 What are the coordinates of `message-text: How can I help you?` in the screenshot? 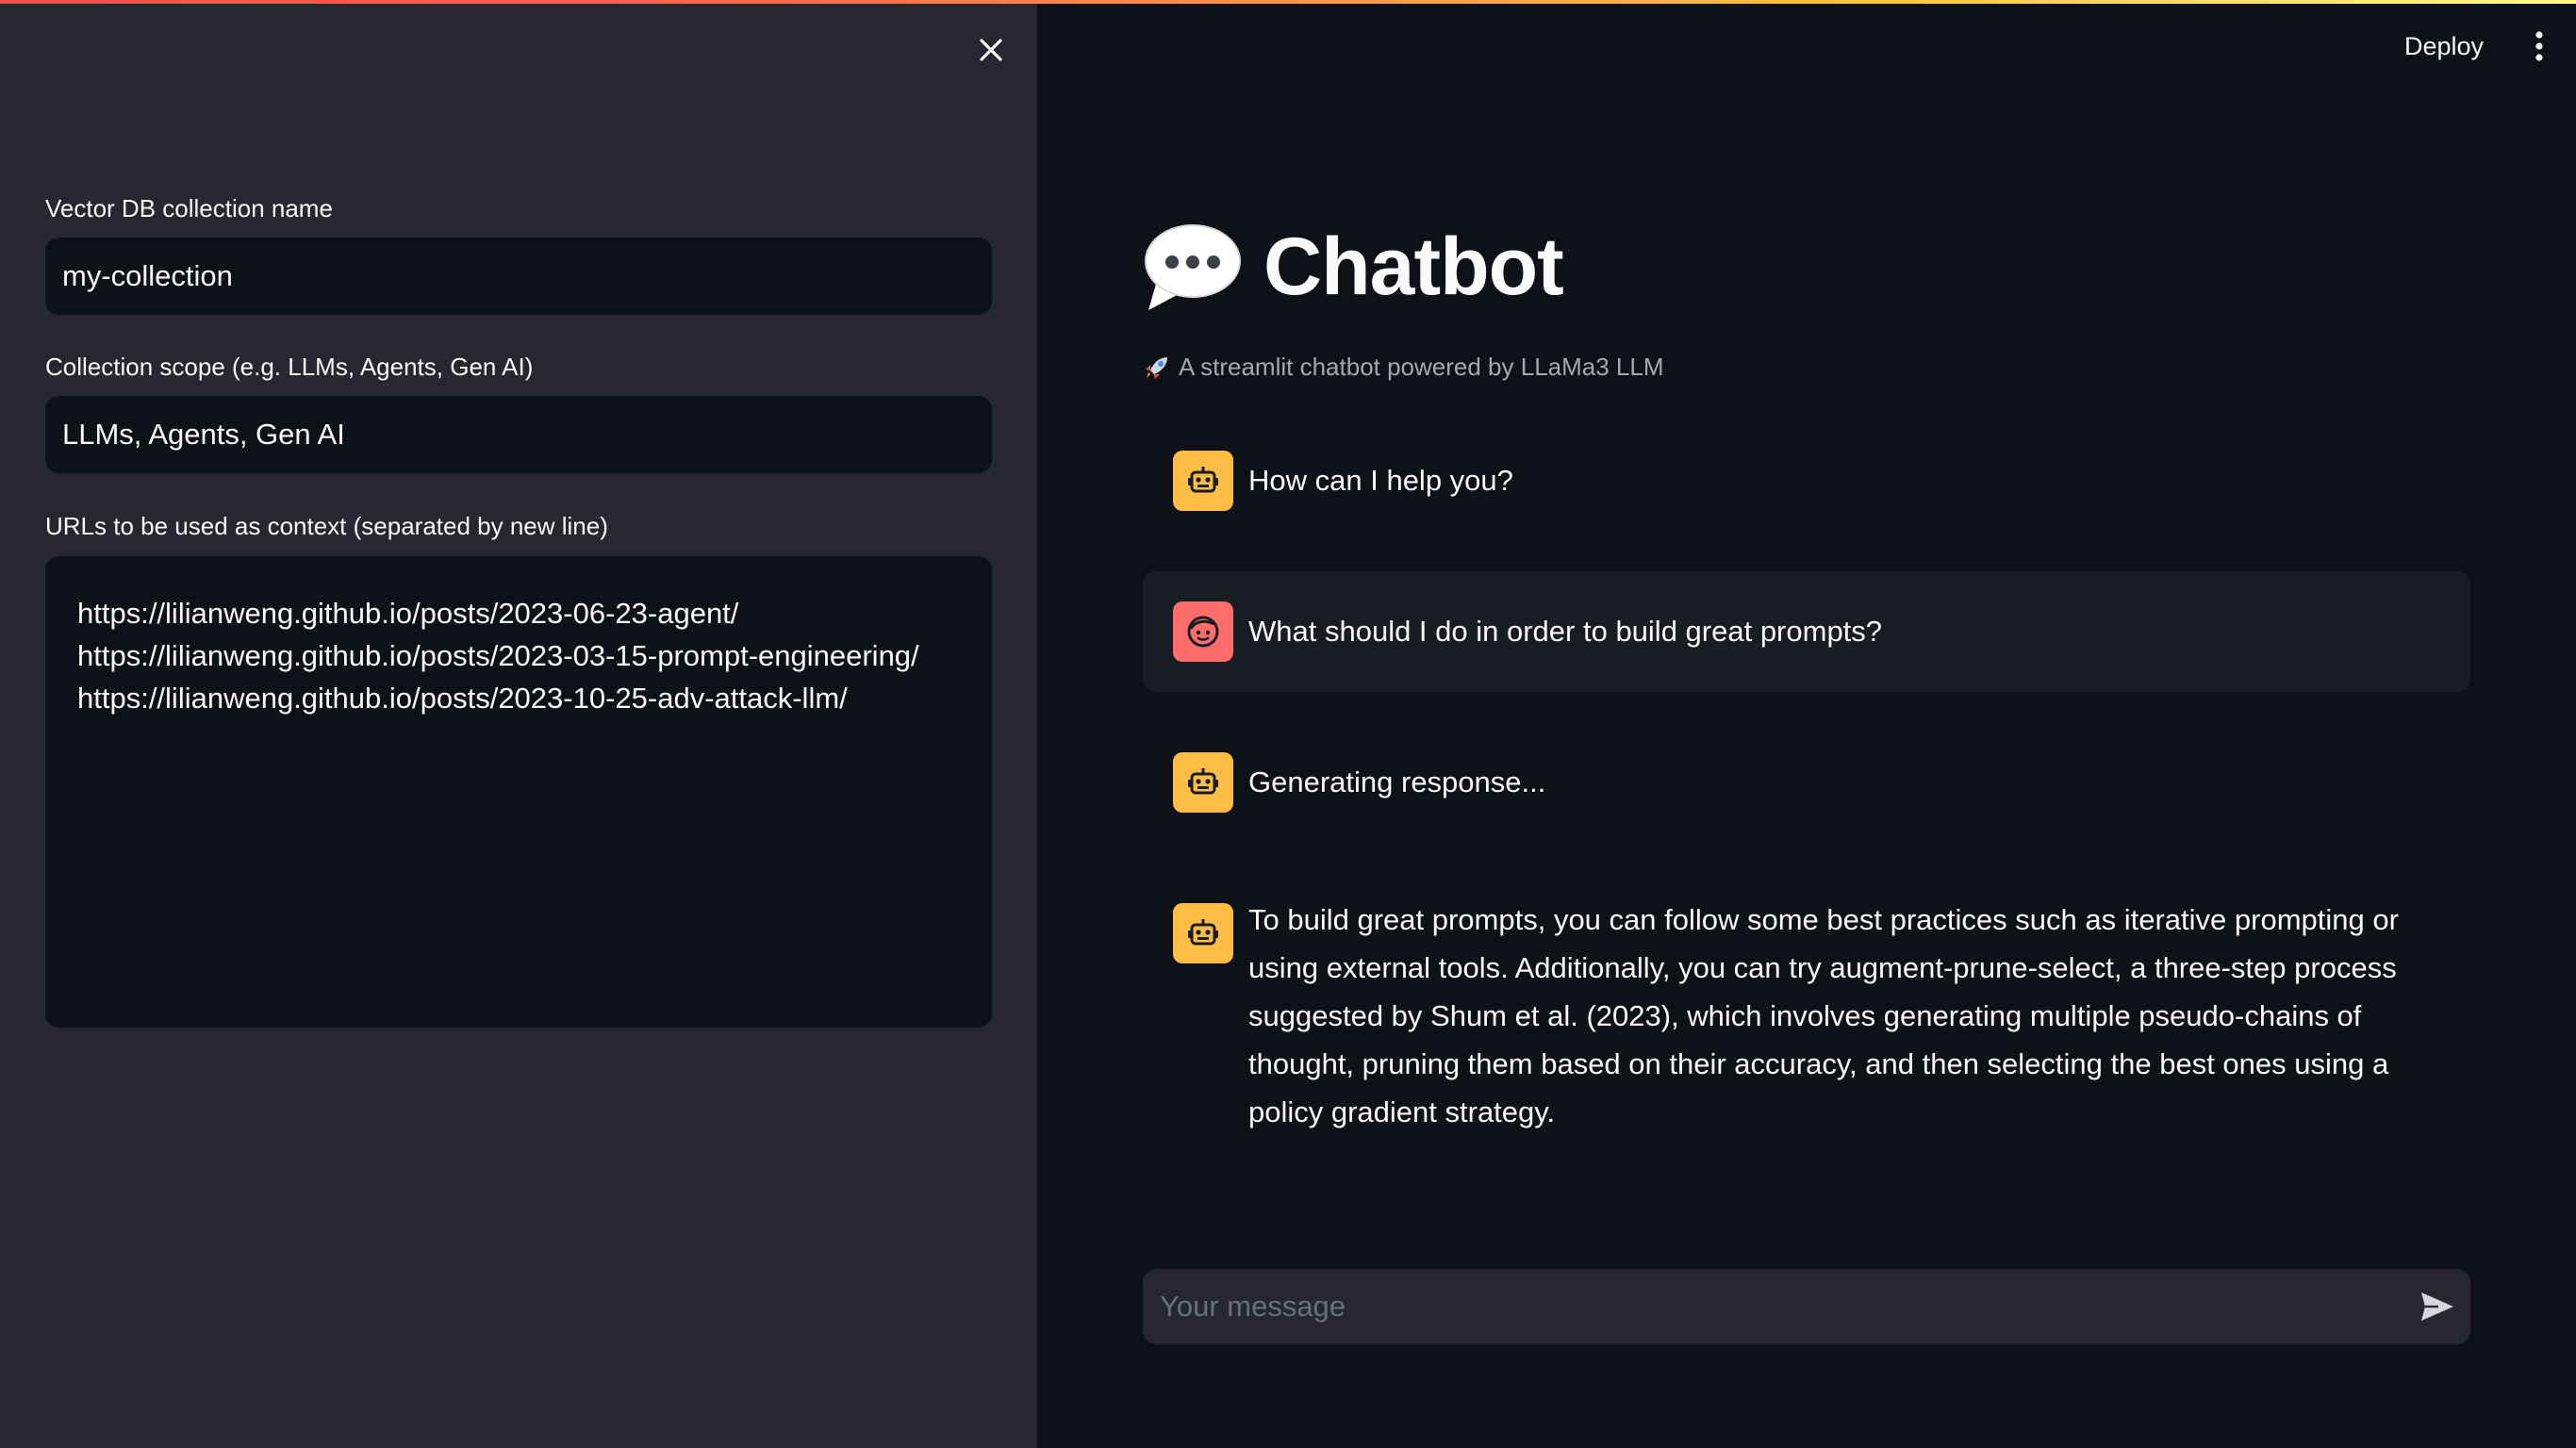 It's located at (1380, 480).